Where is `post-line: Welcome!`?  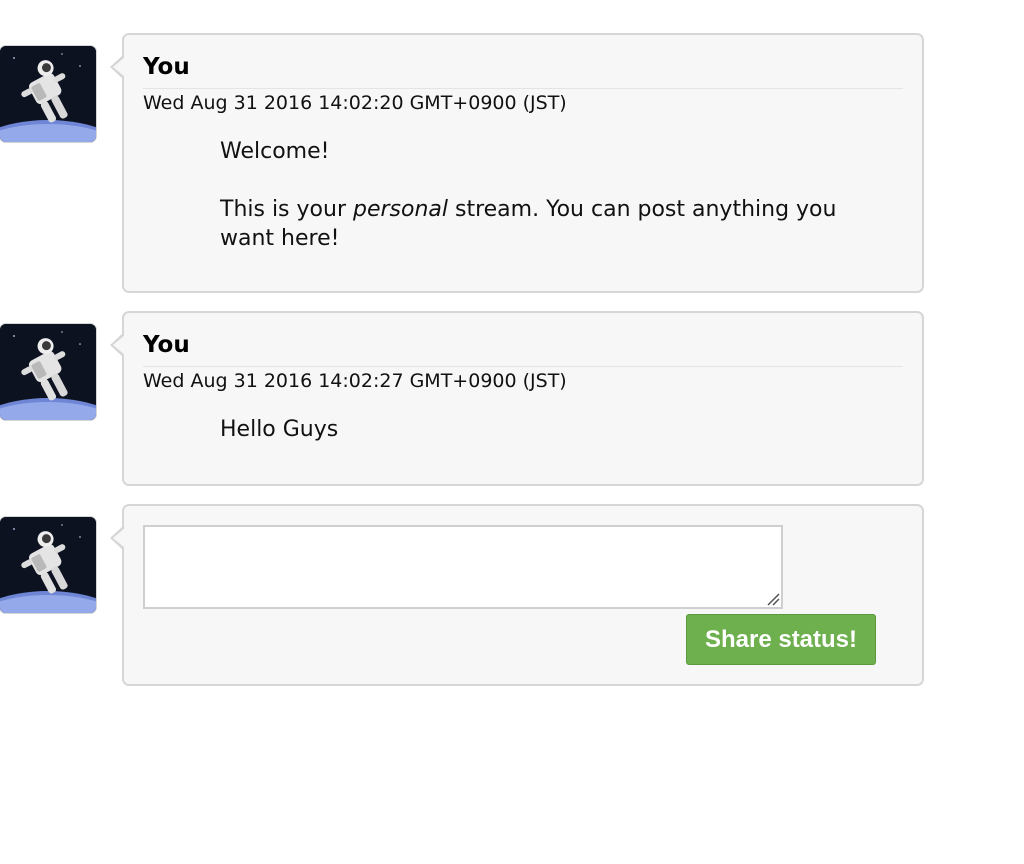
post-line: Welcome! is located at coordinates (275, 151).